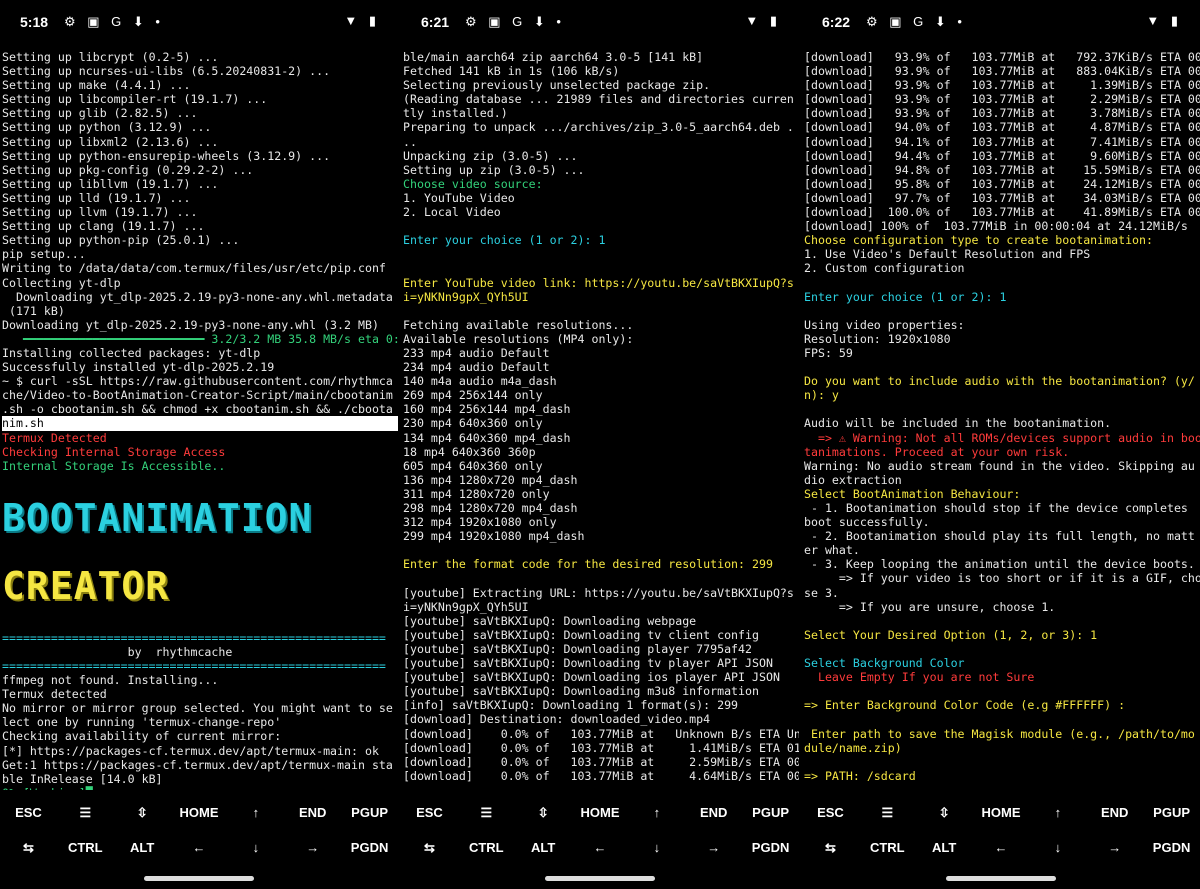 This screenshot has height=889, width=1200. I want to click on terminal-line: 312 mp4 1920x1080 only, so click(480, 522).